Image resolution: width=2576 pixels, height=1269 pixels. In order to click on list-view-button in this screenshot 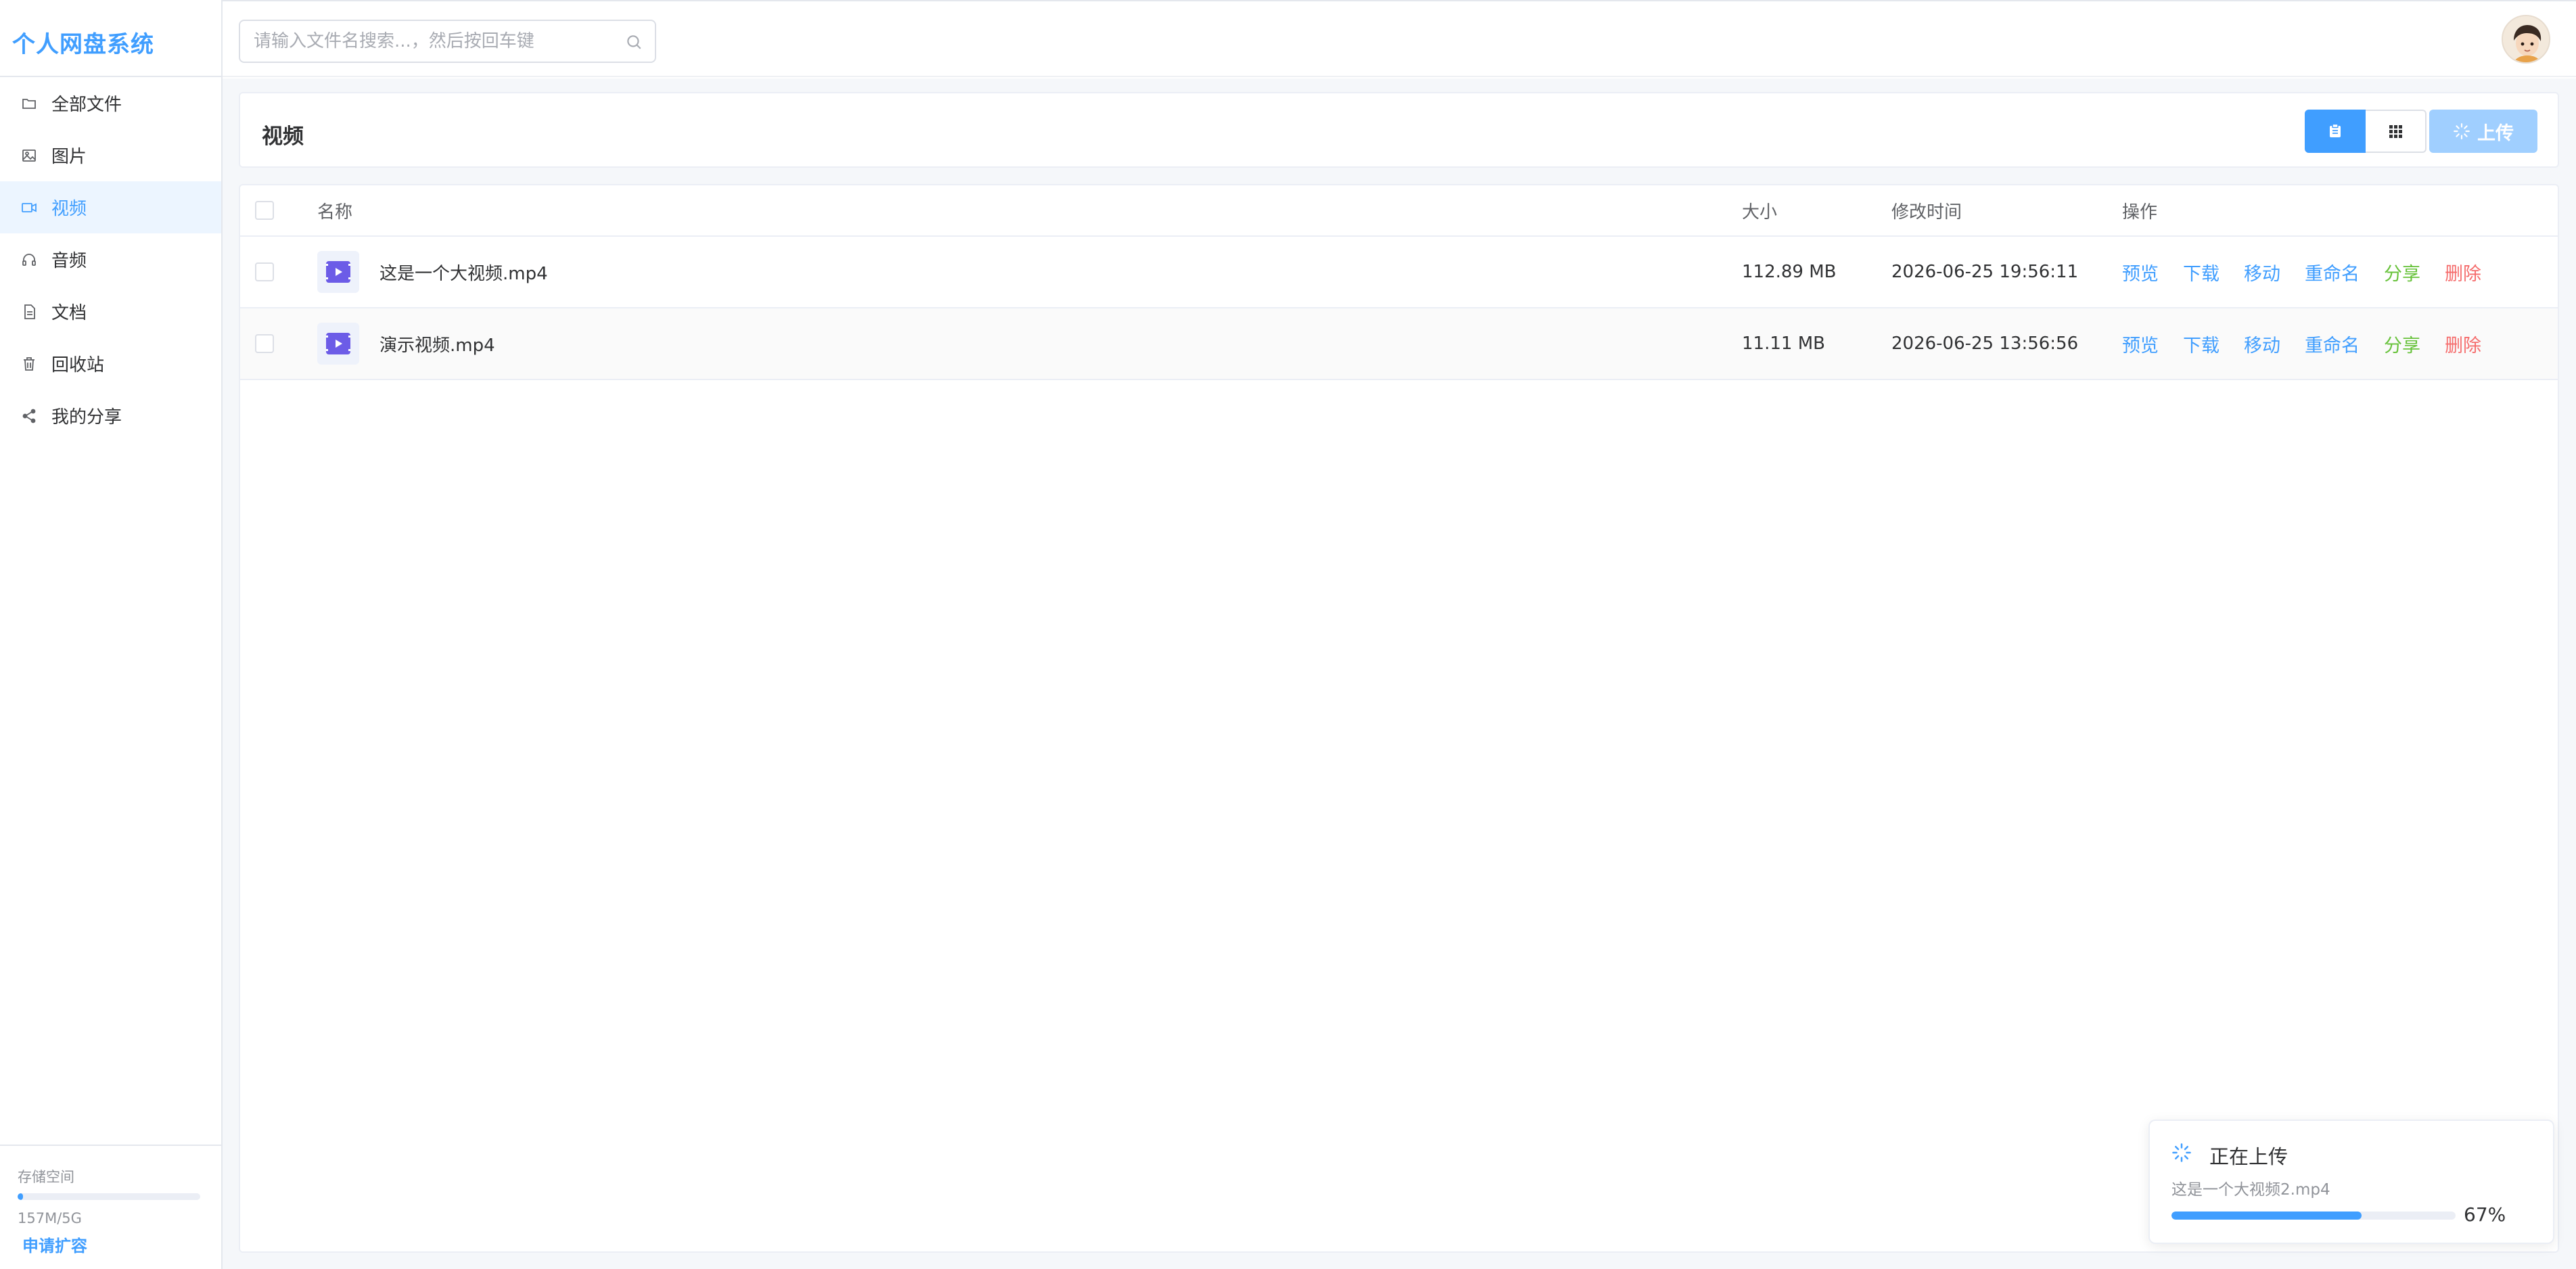, I will do `click(2335, 131)`.